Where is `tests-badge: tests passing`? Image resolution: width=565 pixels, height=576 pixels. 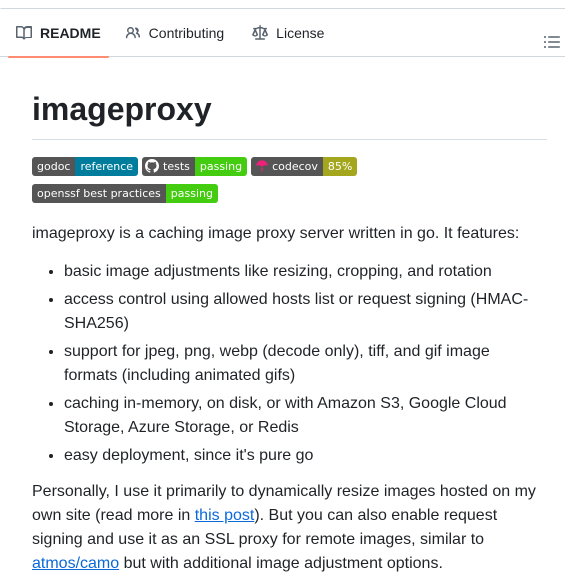 tests-badge: tests passing is located at coordinates (195, 166).